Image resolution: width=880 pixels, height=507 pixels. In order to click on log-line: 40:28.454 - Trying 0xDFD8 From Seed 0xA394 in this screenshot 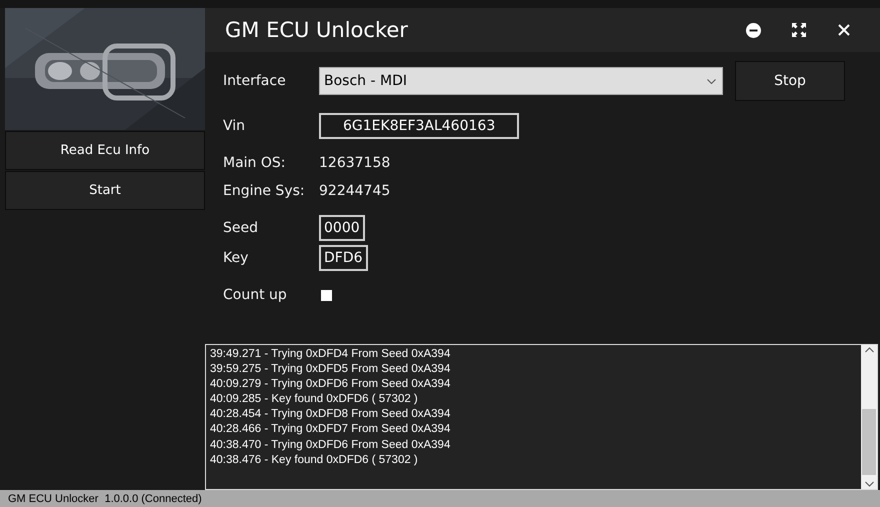, I will do `click(331, 414)`.